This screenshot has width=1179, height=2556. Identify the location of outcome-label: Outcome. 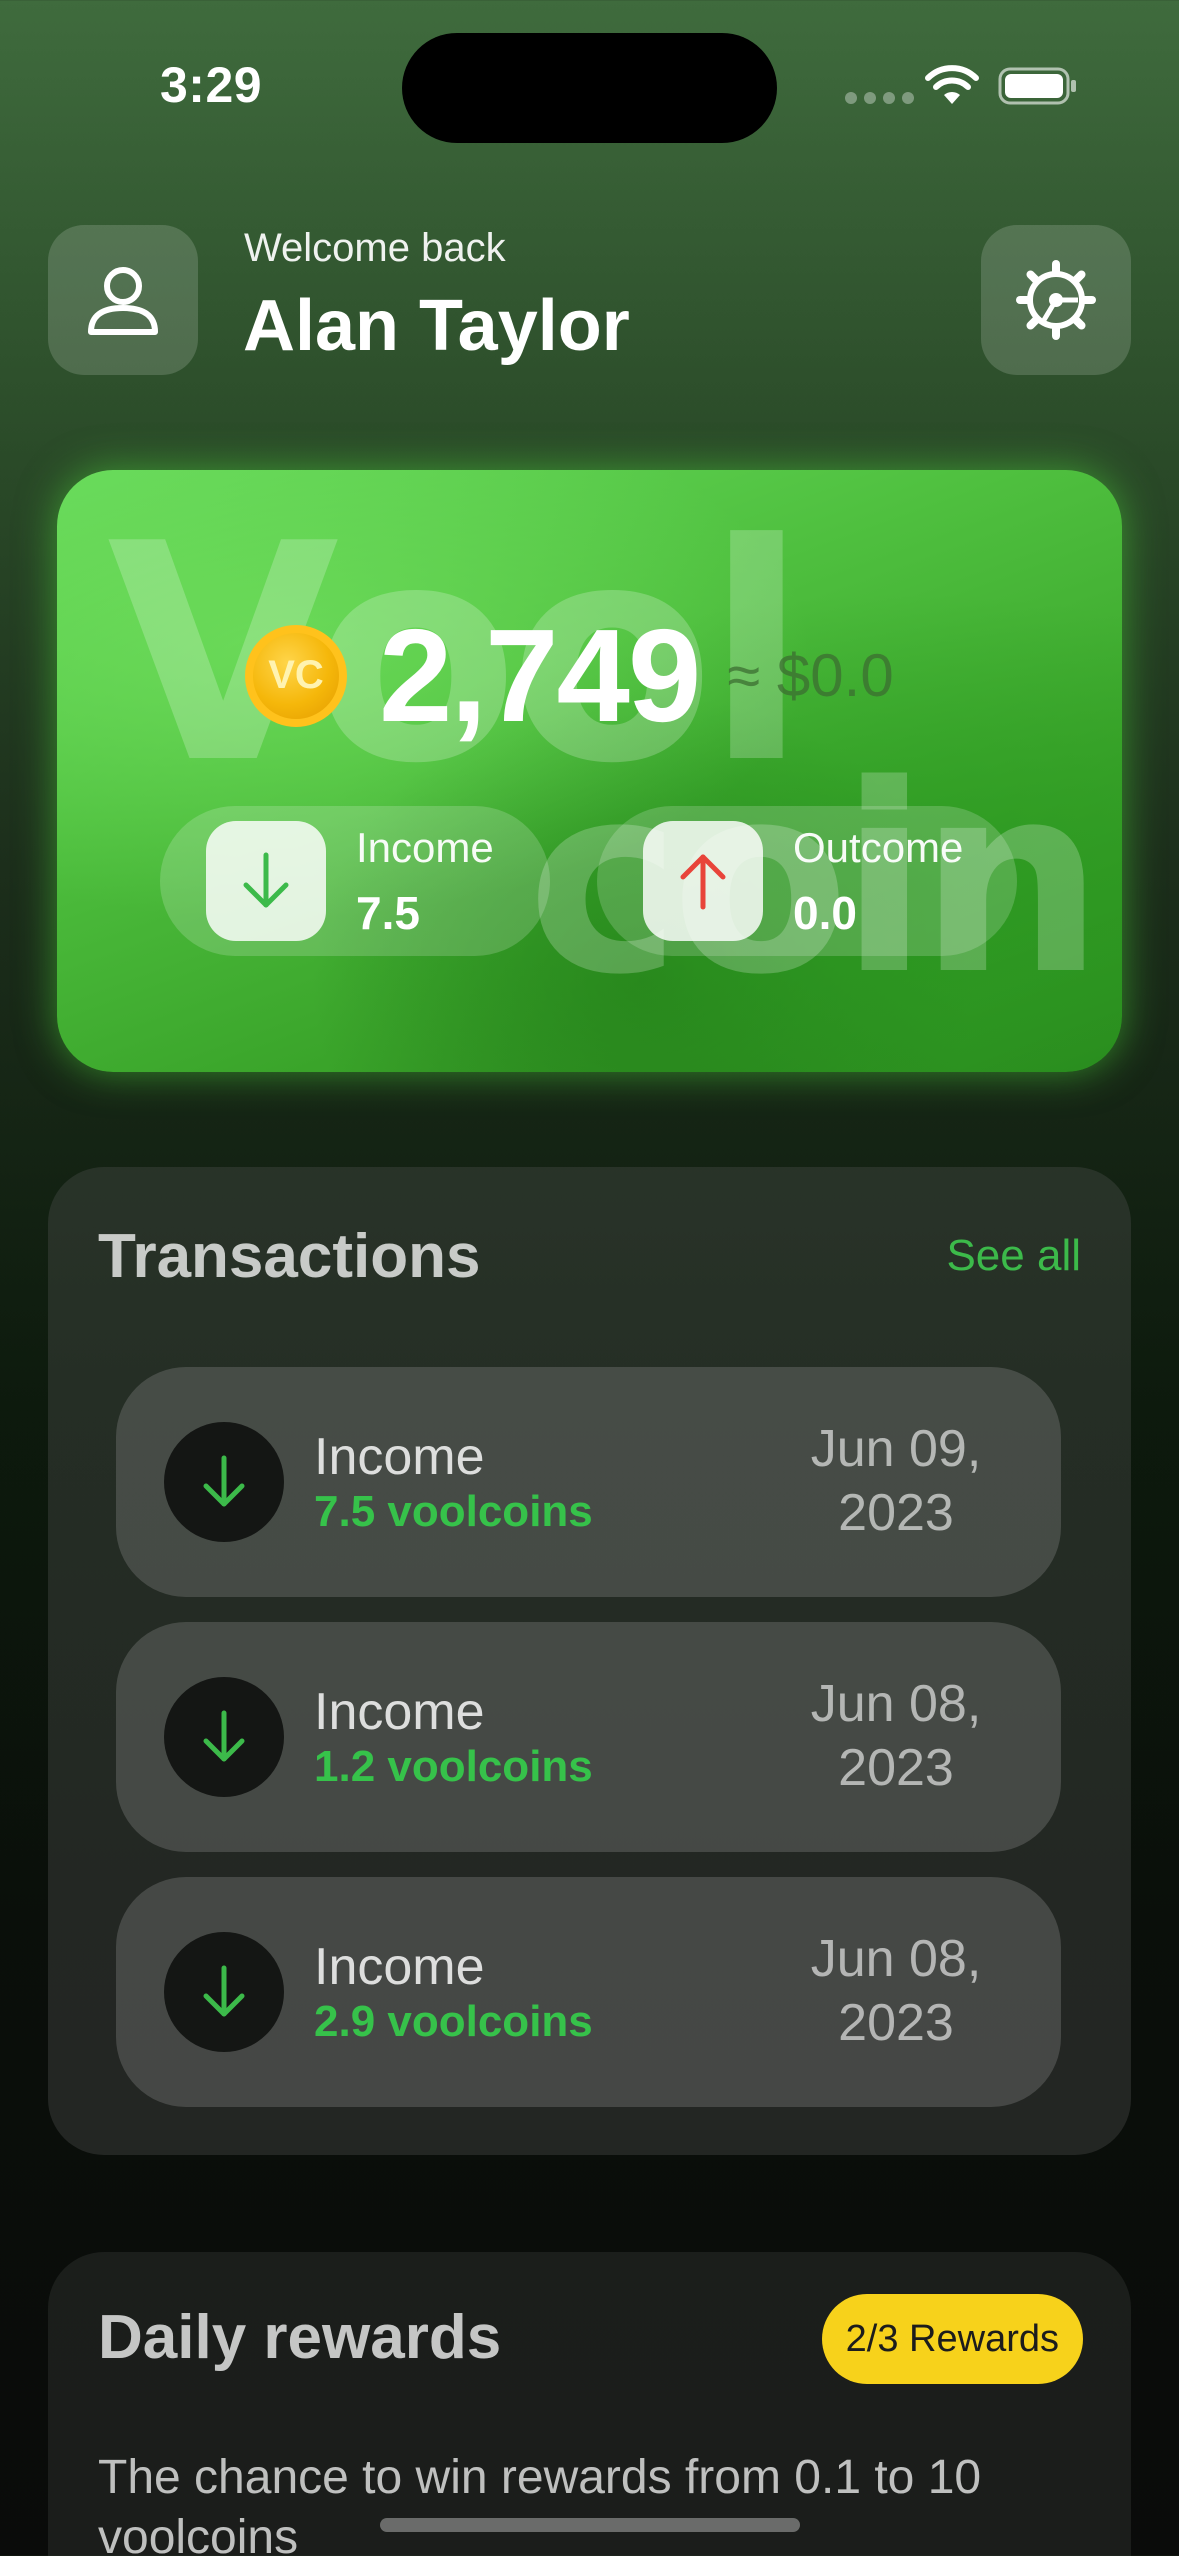
(878, 847).